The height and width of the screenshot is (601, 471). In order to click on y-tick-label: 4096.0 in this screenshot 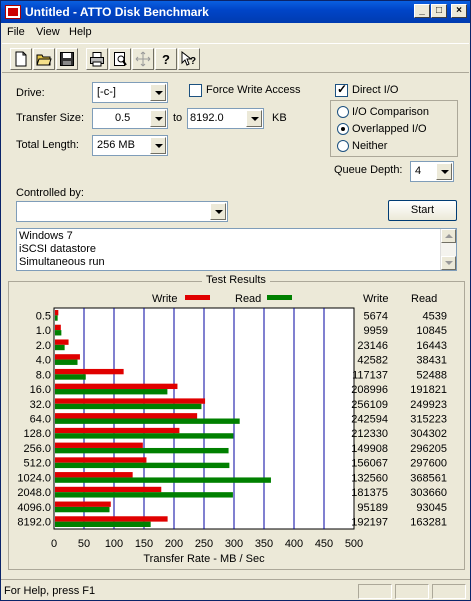, I will do `click(34, 508)`.